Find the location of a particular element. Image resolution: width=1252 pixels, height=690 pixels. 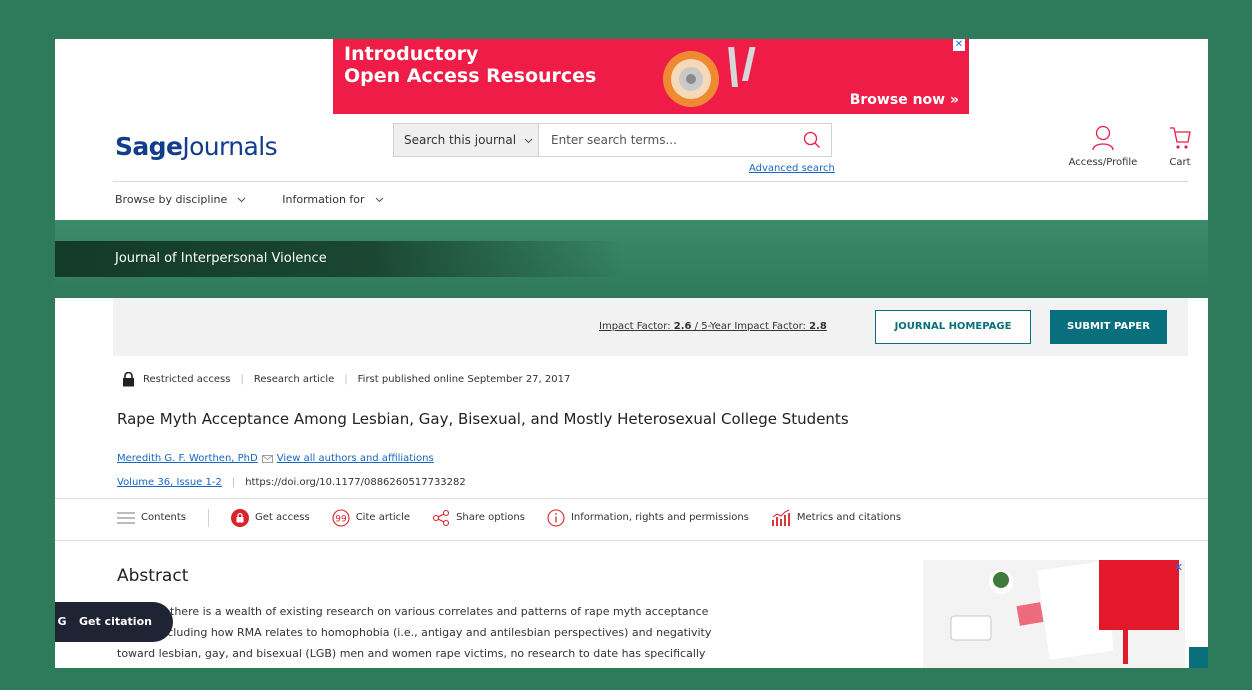

header-divider is located at coordinates (650, 181).